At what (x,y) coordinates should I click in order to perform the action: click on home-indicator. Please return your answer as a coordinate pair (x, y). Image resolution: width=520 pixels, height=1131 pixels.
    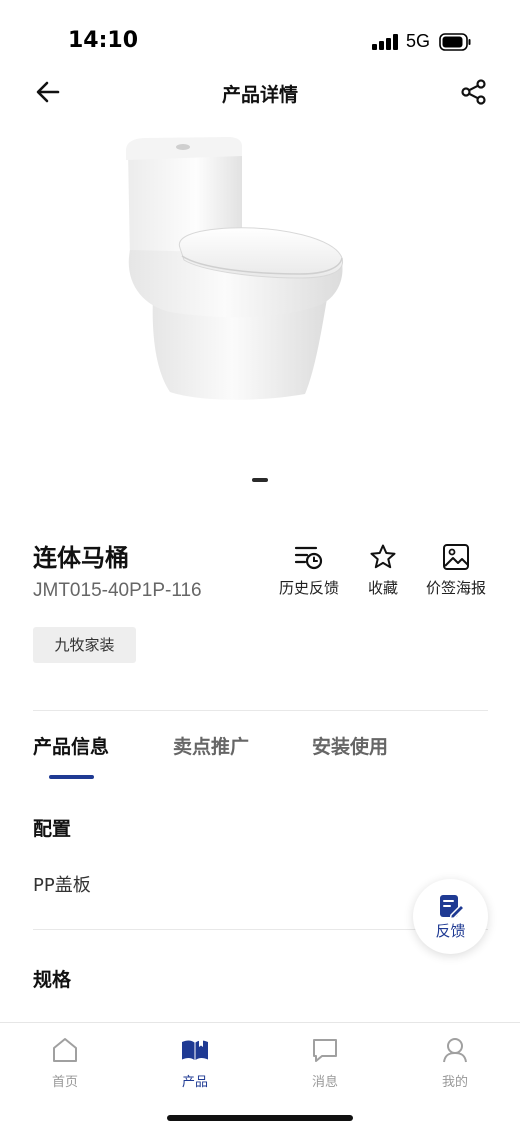
    Looking at the image, I should click on (260, 1118).